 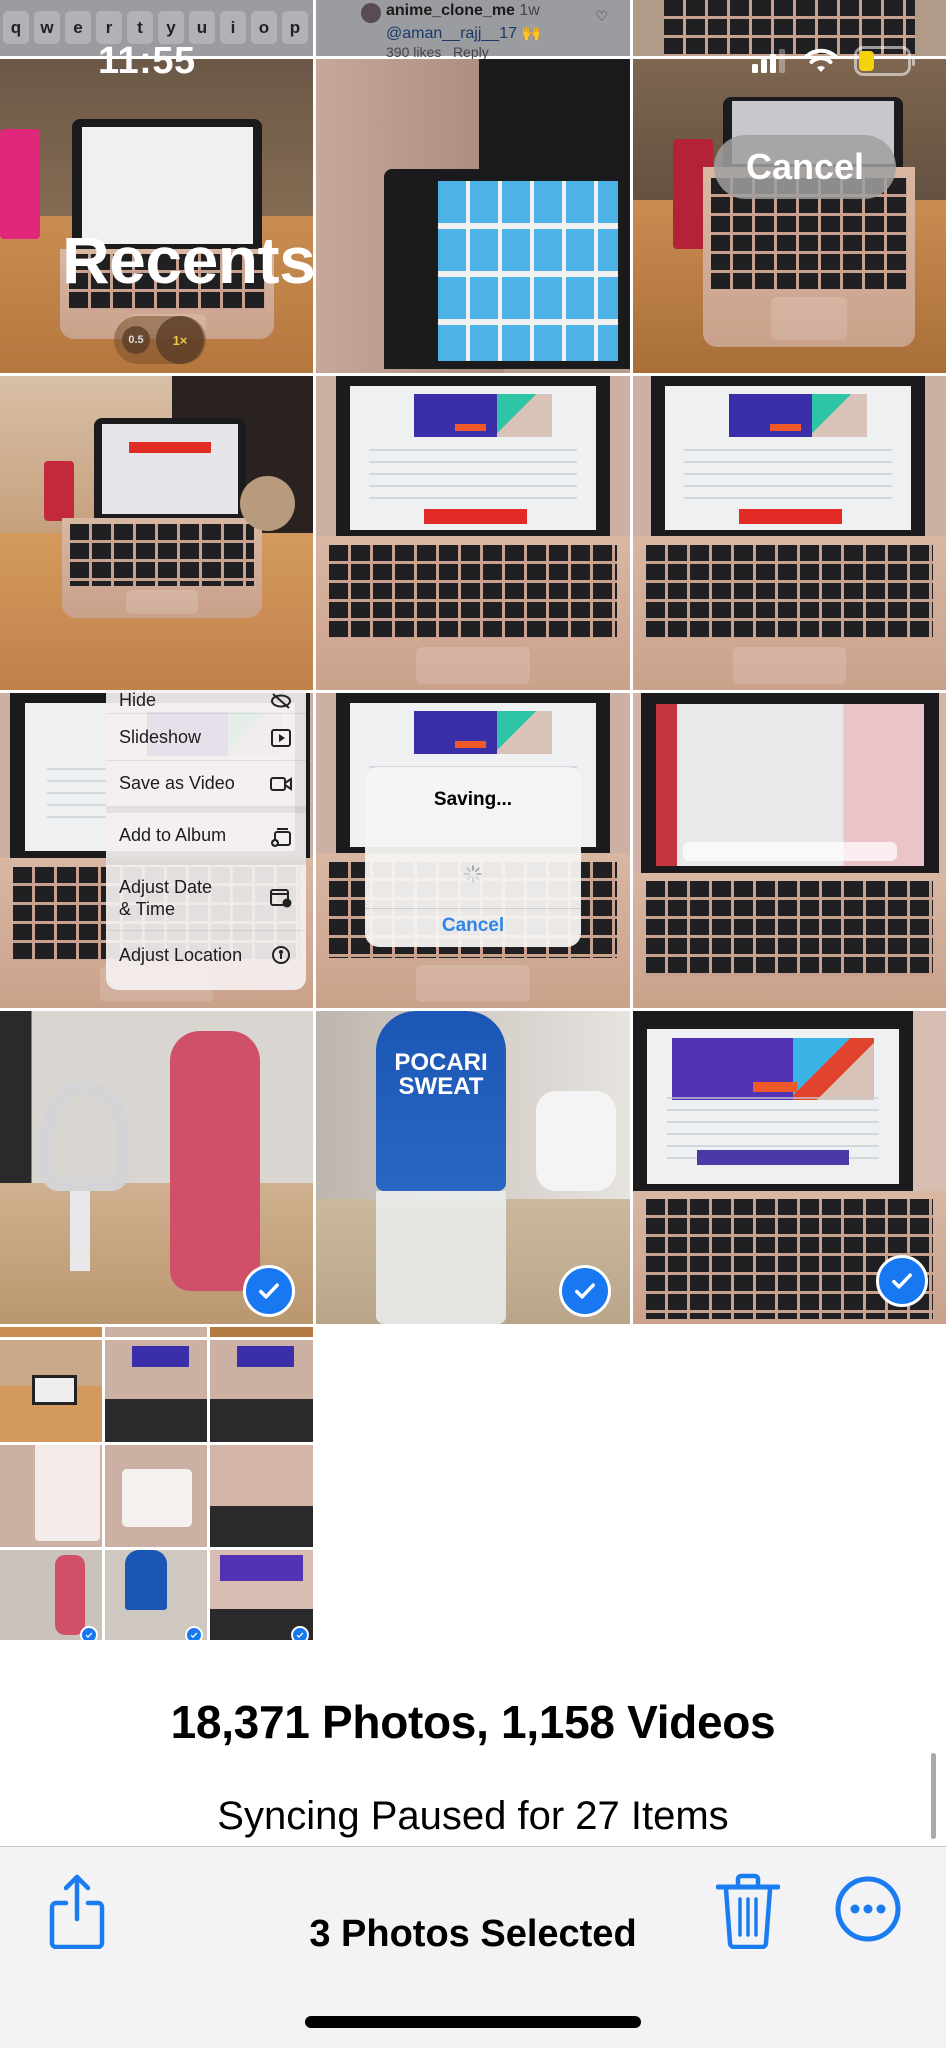 What do you see at coordinates (181, 954) in the screenshot?
I see `menu-item-label: Adjust Location` at bounding box center [181, 954].